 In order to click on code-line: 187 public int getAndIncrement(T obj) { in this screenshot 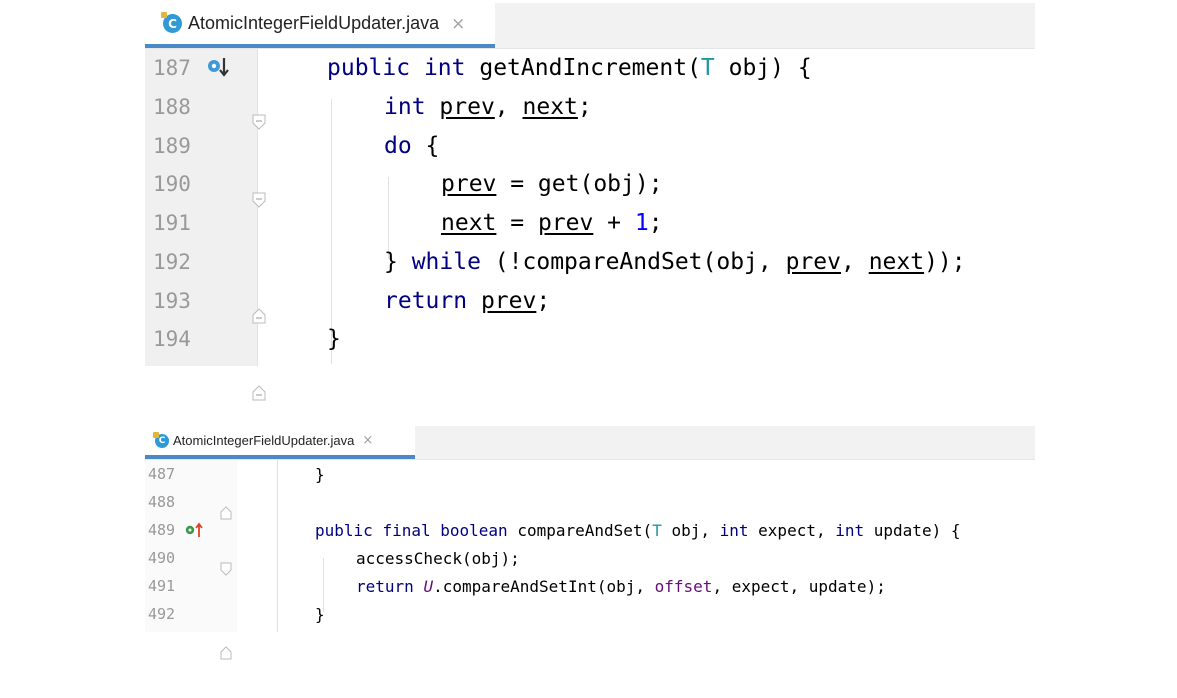, I will do `click(590, 90)`.